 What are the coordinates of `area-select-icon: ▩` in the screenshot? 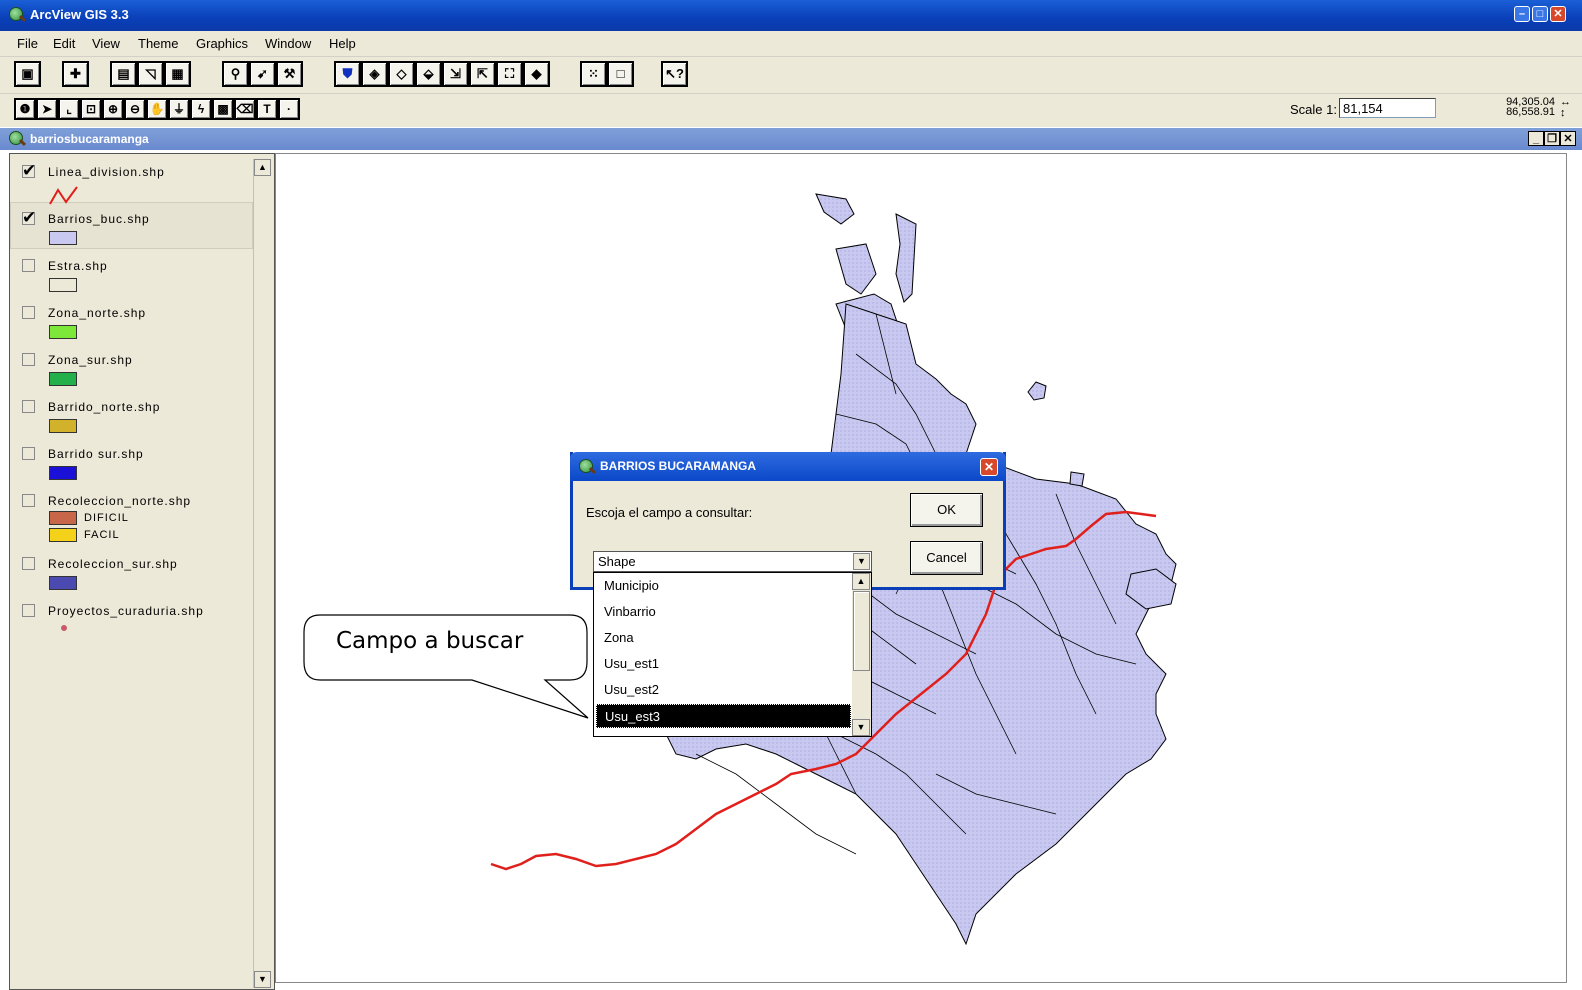 It's located at (223, 109).